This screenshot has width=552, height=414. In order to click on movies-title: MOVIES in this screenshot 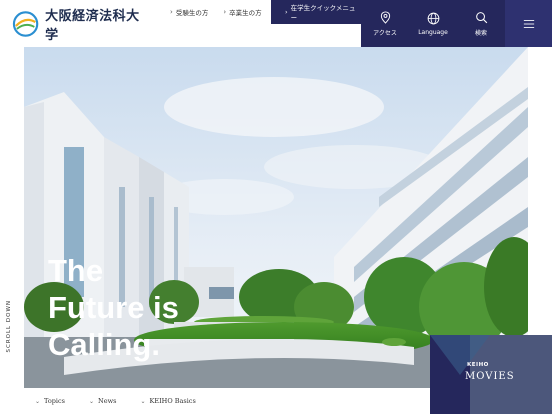, I will do `click(490, 376)`.